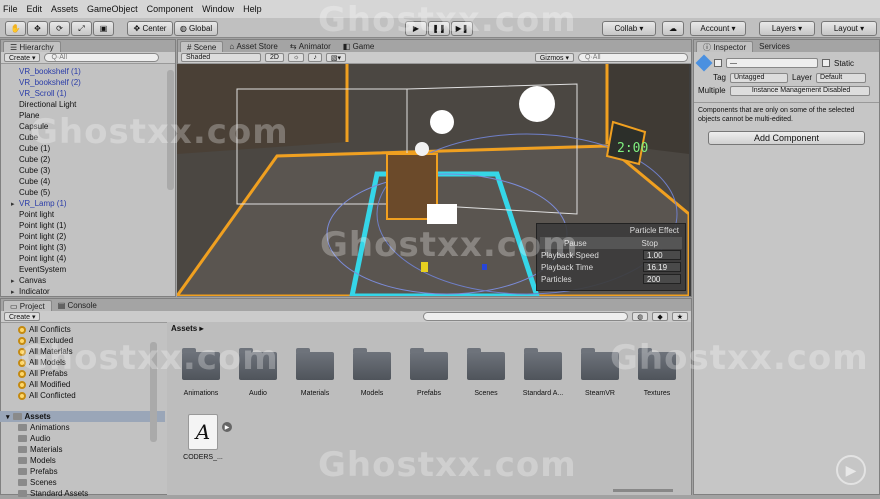 The image size is (880, 499). What do you see at coordinates (35, 9) in the screenshot?
I see `menu-edit: Edit` at bounding box center [35, 9].